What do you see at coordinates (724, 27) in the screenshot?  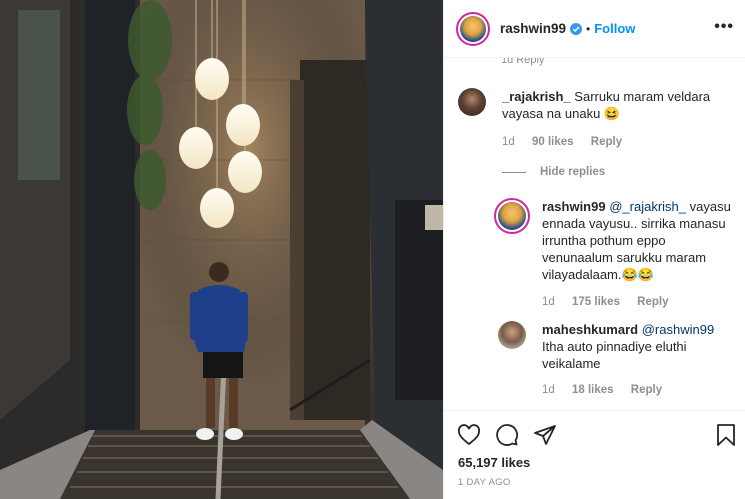 I see `more-icon: •••` at bounding box center [724, 27].